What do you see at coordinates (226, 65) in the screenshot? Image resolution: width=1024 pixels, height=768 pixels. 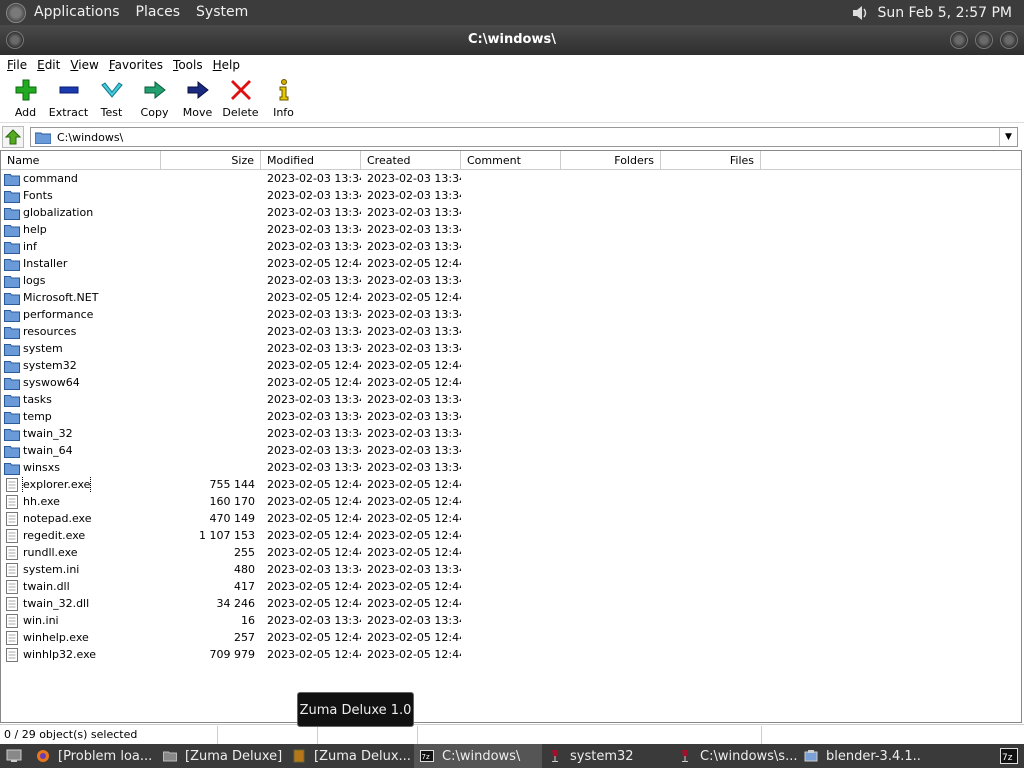 I see `menu-help: Help` at bounding box center [226, 65].